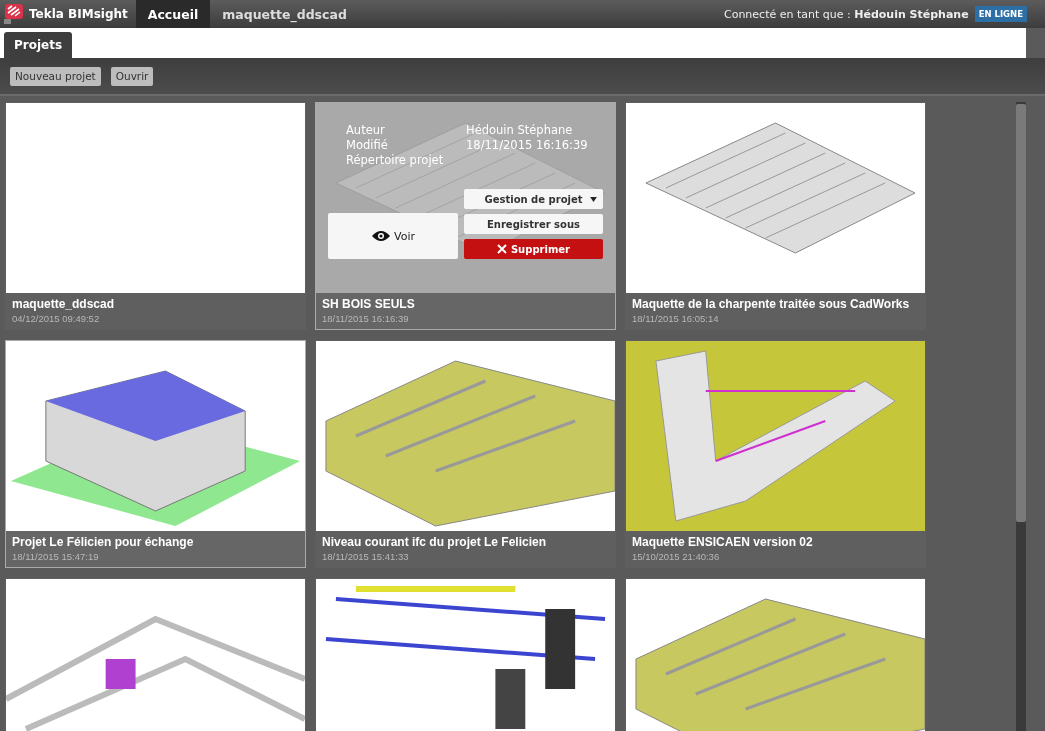 The image size is (1045, 731). What do you see at coordinates (173, 14) in the screenshot?
I see `top-tab: Accueil` at bounding box center [173, 14].